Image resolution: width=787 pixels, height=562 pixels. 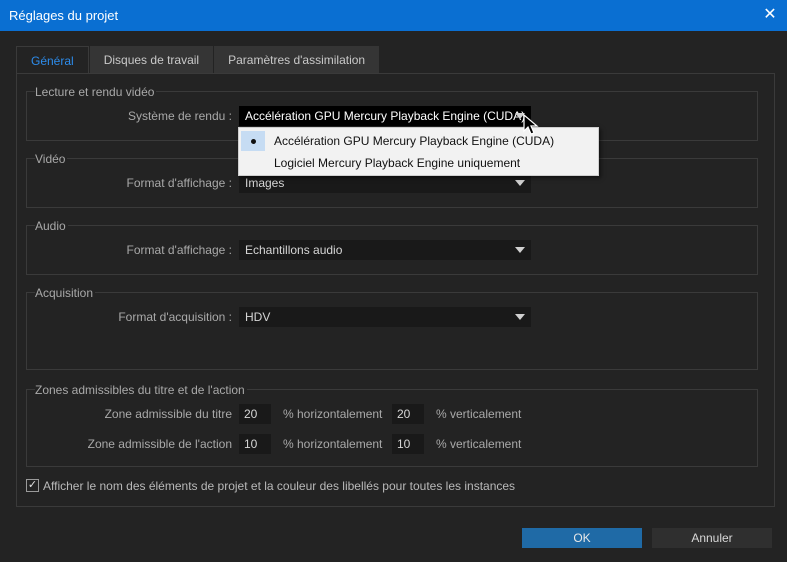 I want to click on title-safe-horizontal-input: 20, so click(x=255, y=414).